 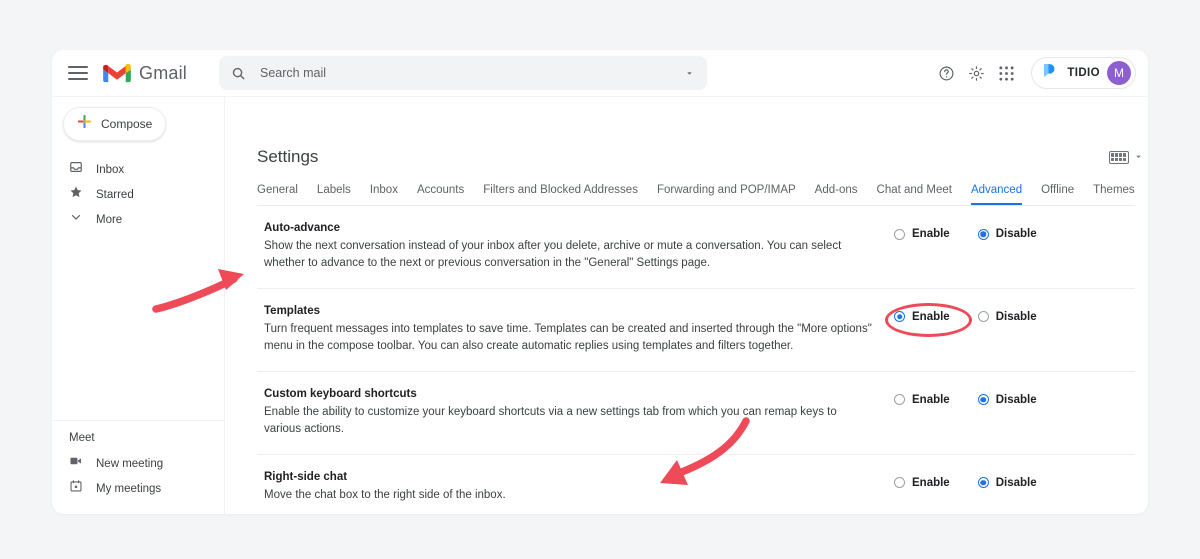 What do you see at coordinates (117, 73) in the screenshot?
I see `gmail-m-icon` at bounding box center [117, 73].